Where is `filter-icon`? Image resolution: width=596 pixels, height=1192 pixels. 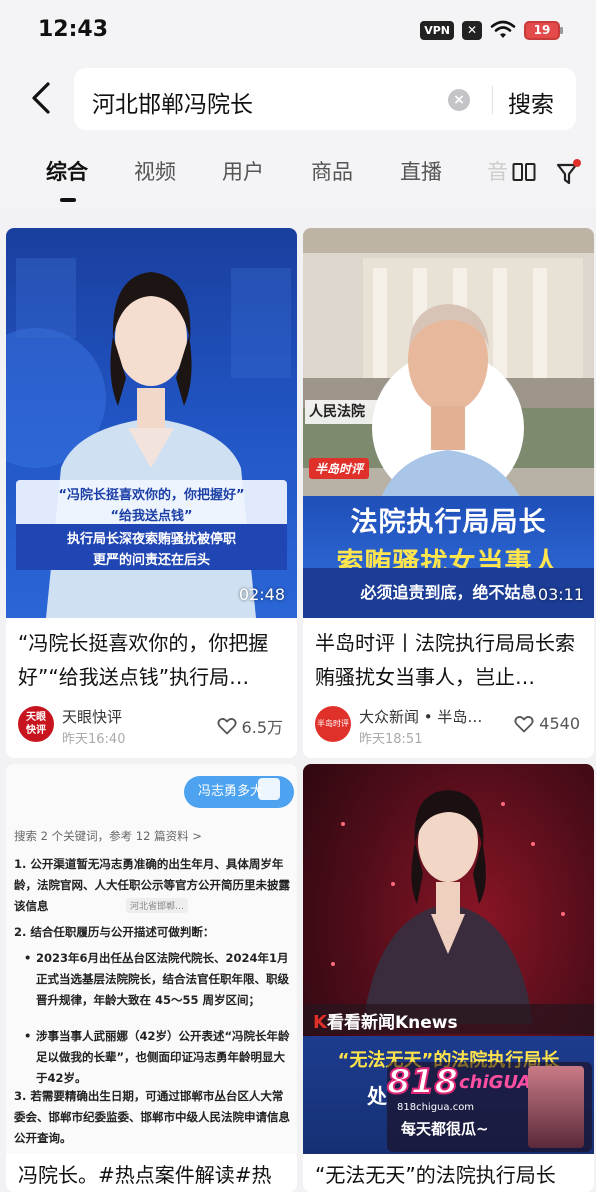 filter-icon is located at coordinates (569, 172).